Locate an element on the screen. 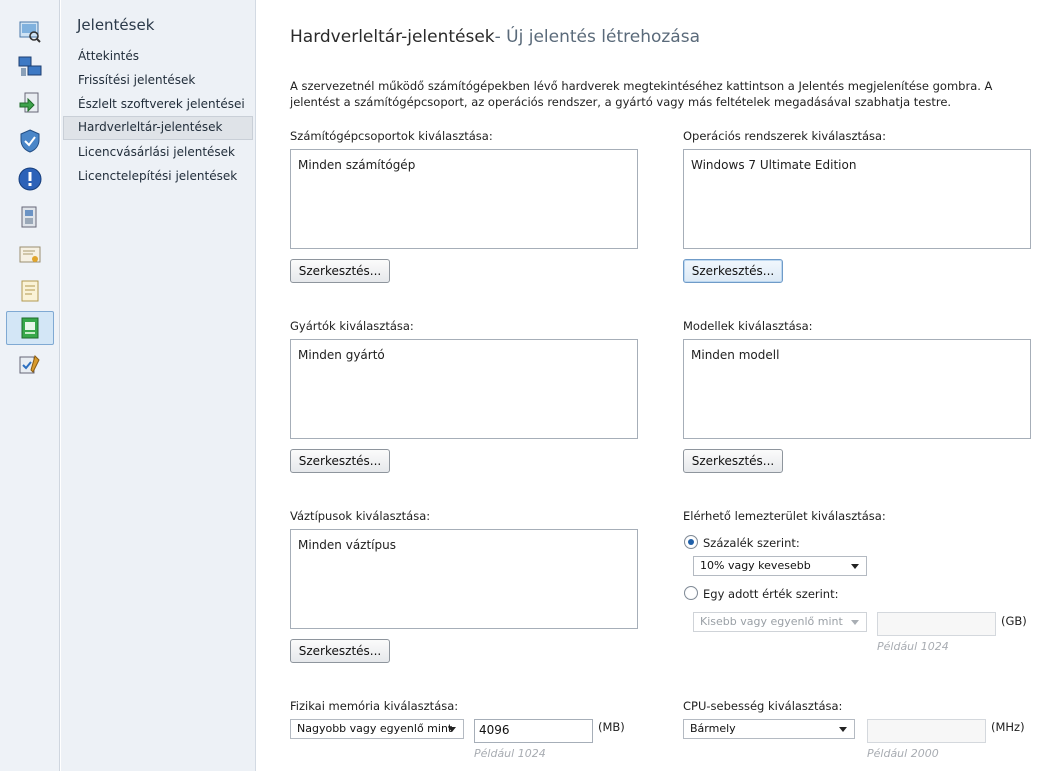 The width and height of the screenshot is (1052, 771). chassis-label: Váztípusok kiválasztása: is located at coordinates (360, 516).